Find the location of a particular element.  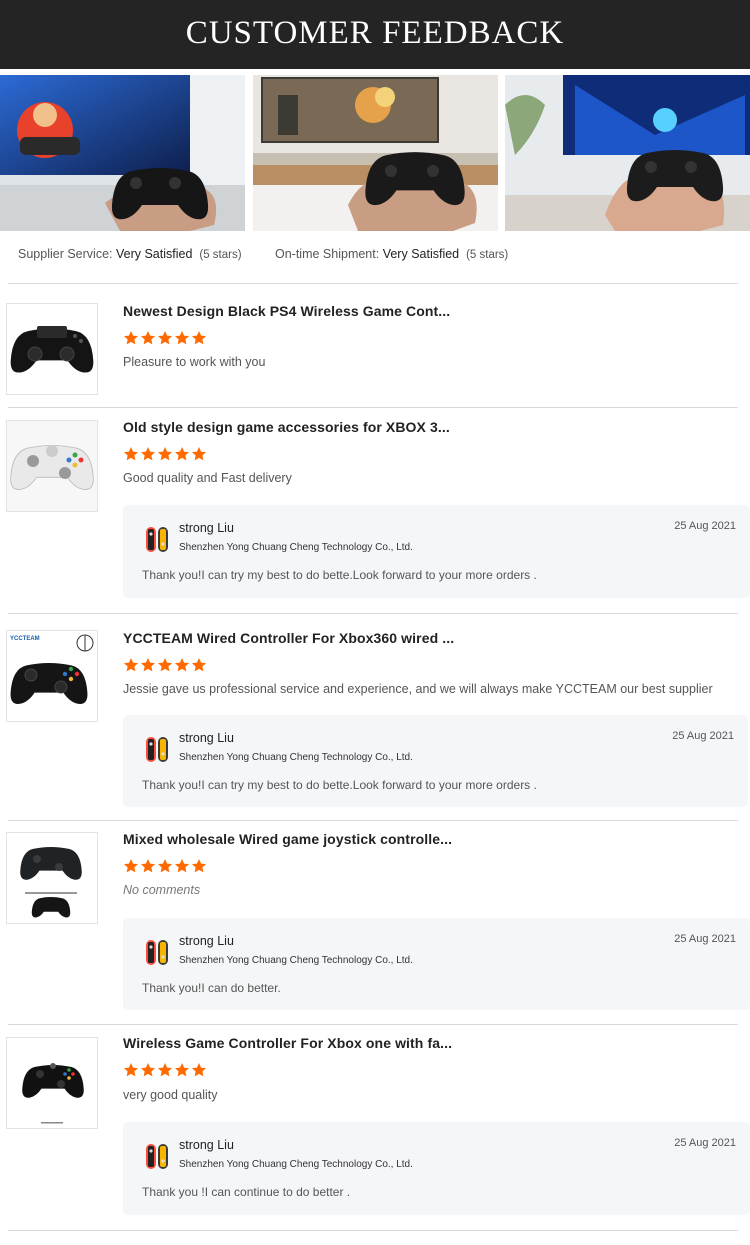

review-comment: Good quality and Fast delivery is located at coordinates (207, 478).